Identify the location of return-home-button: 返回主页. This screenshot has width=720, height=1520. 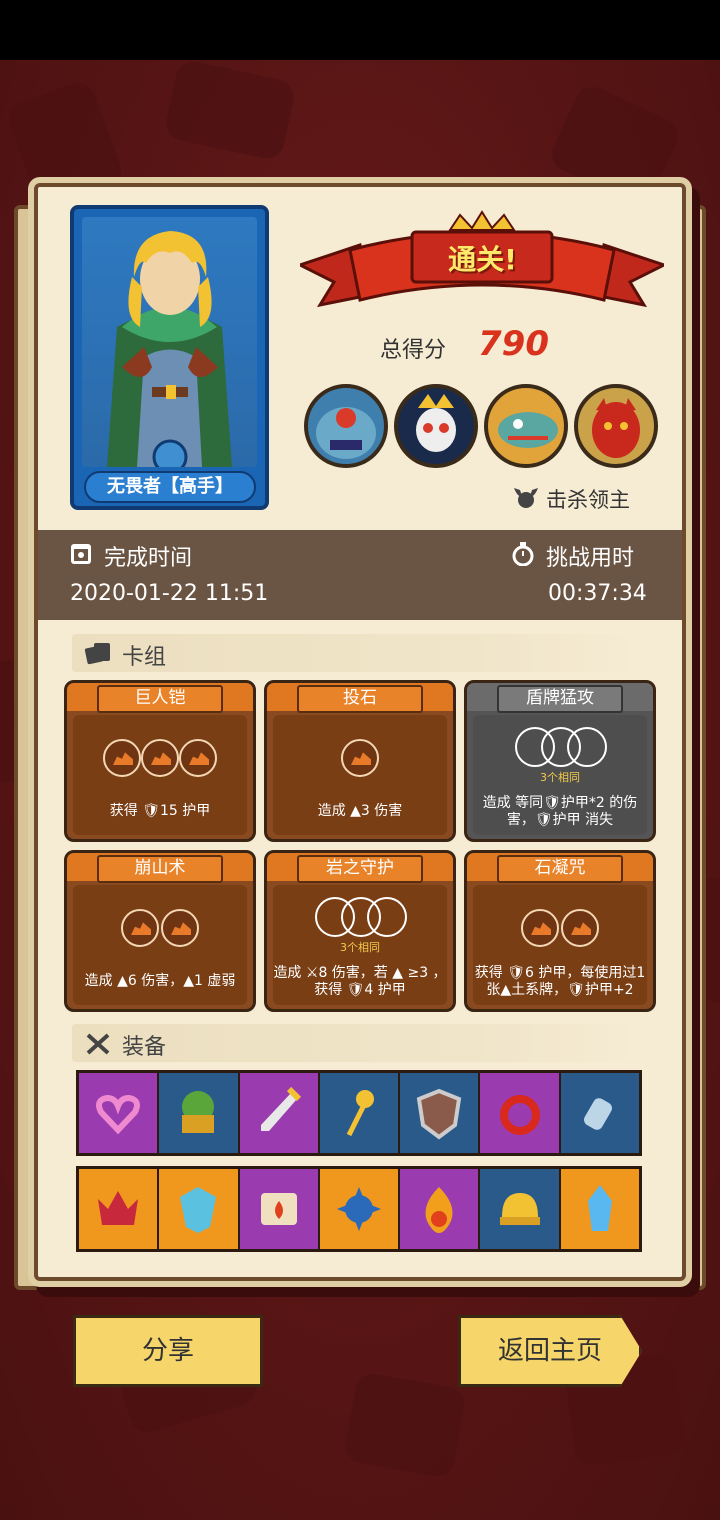
(550, 1351).